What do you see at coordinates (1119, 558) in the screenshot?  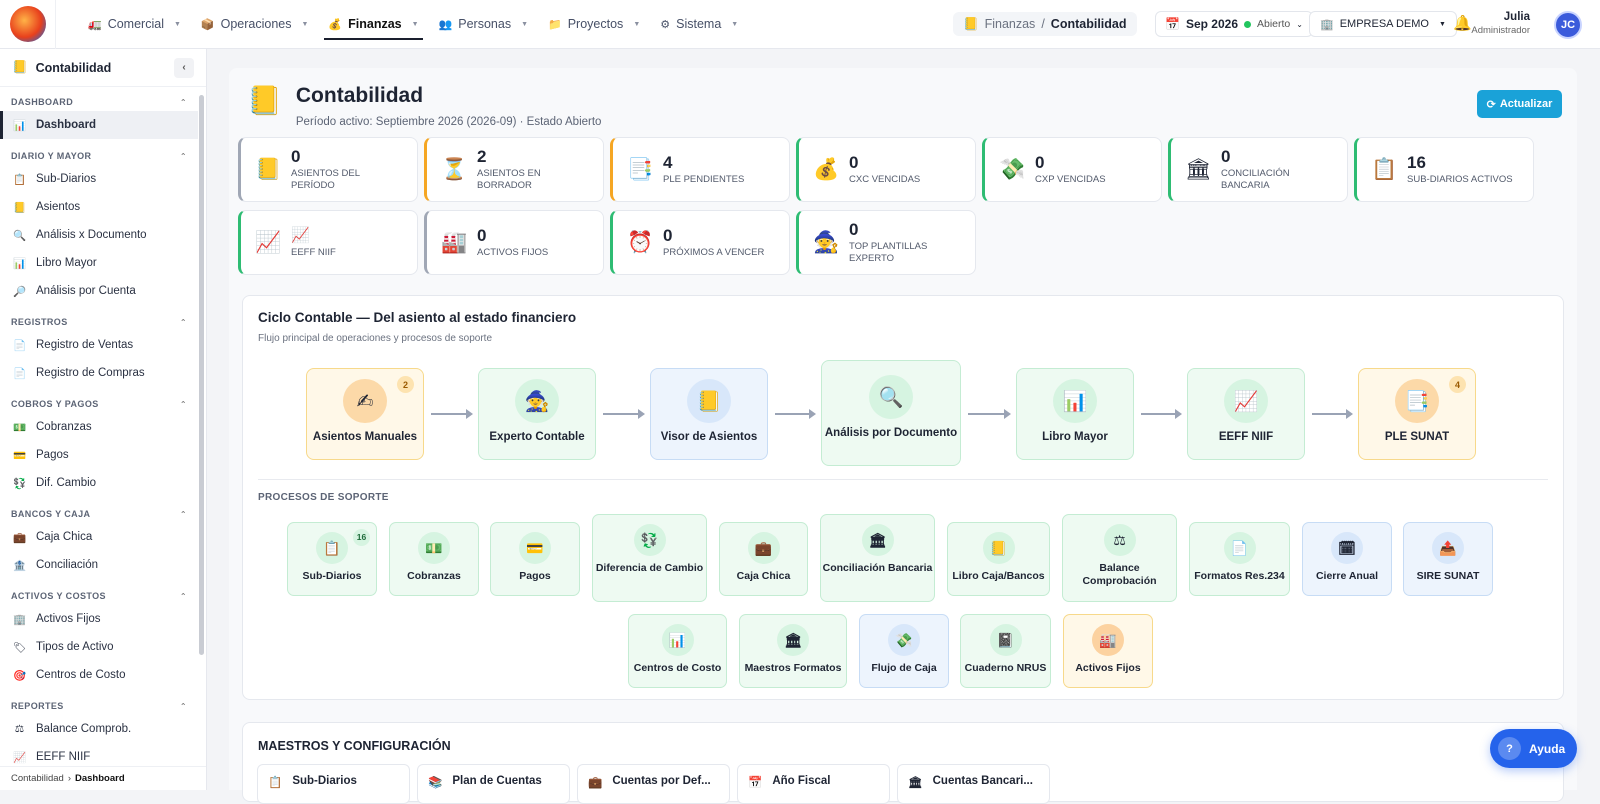 I see `support-node-balance-comprobacion: ⚖ Balance Comprobación` at bounding box center [1119, 558].